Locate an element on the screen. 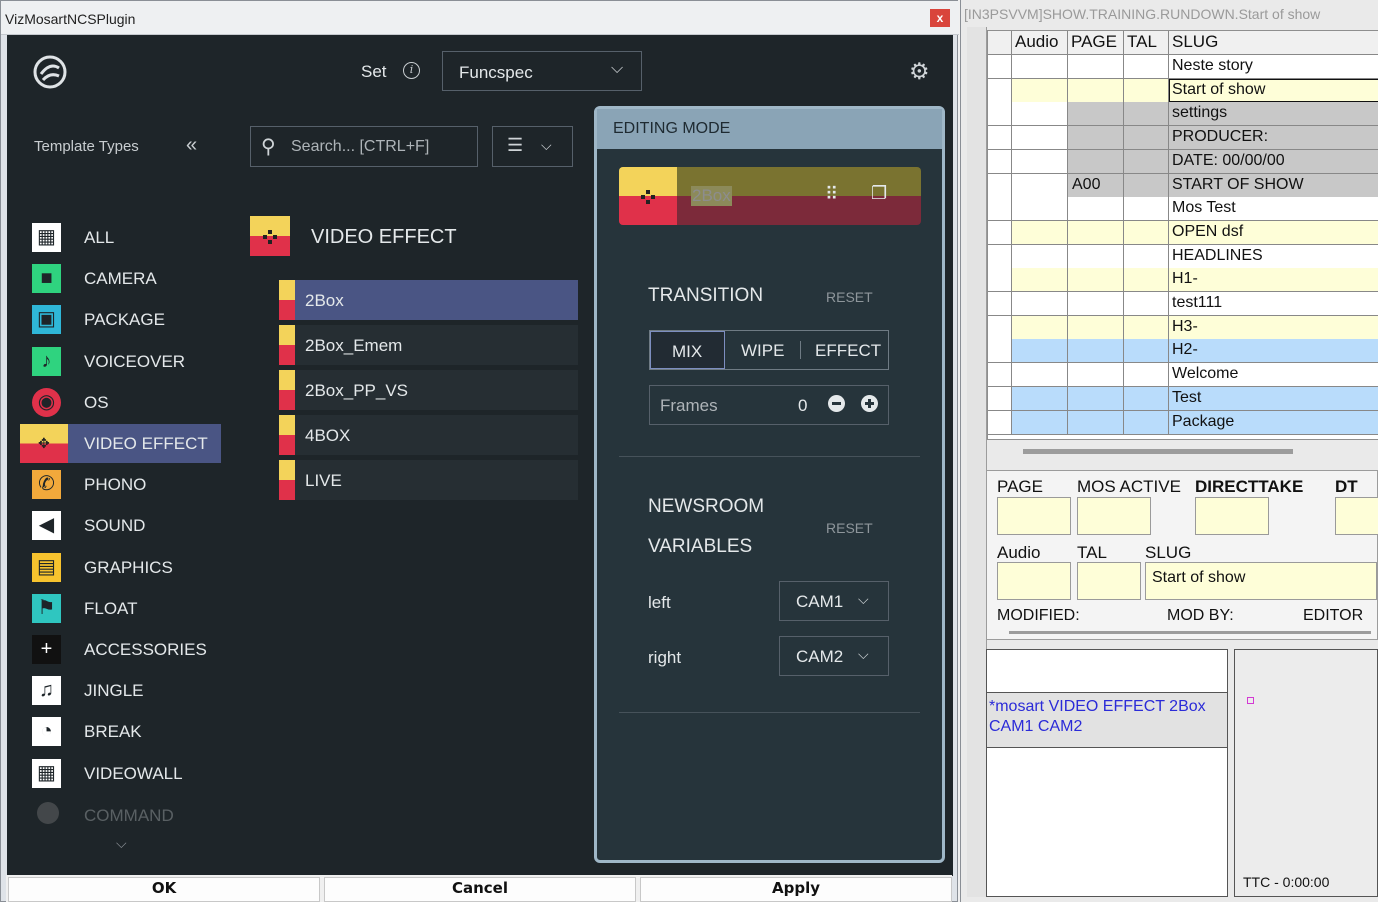 This screenshot has width=1378, height=902. template-item: 2Box_Emem is located at coordinates (428, 345).